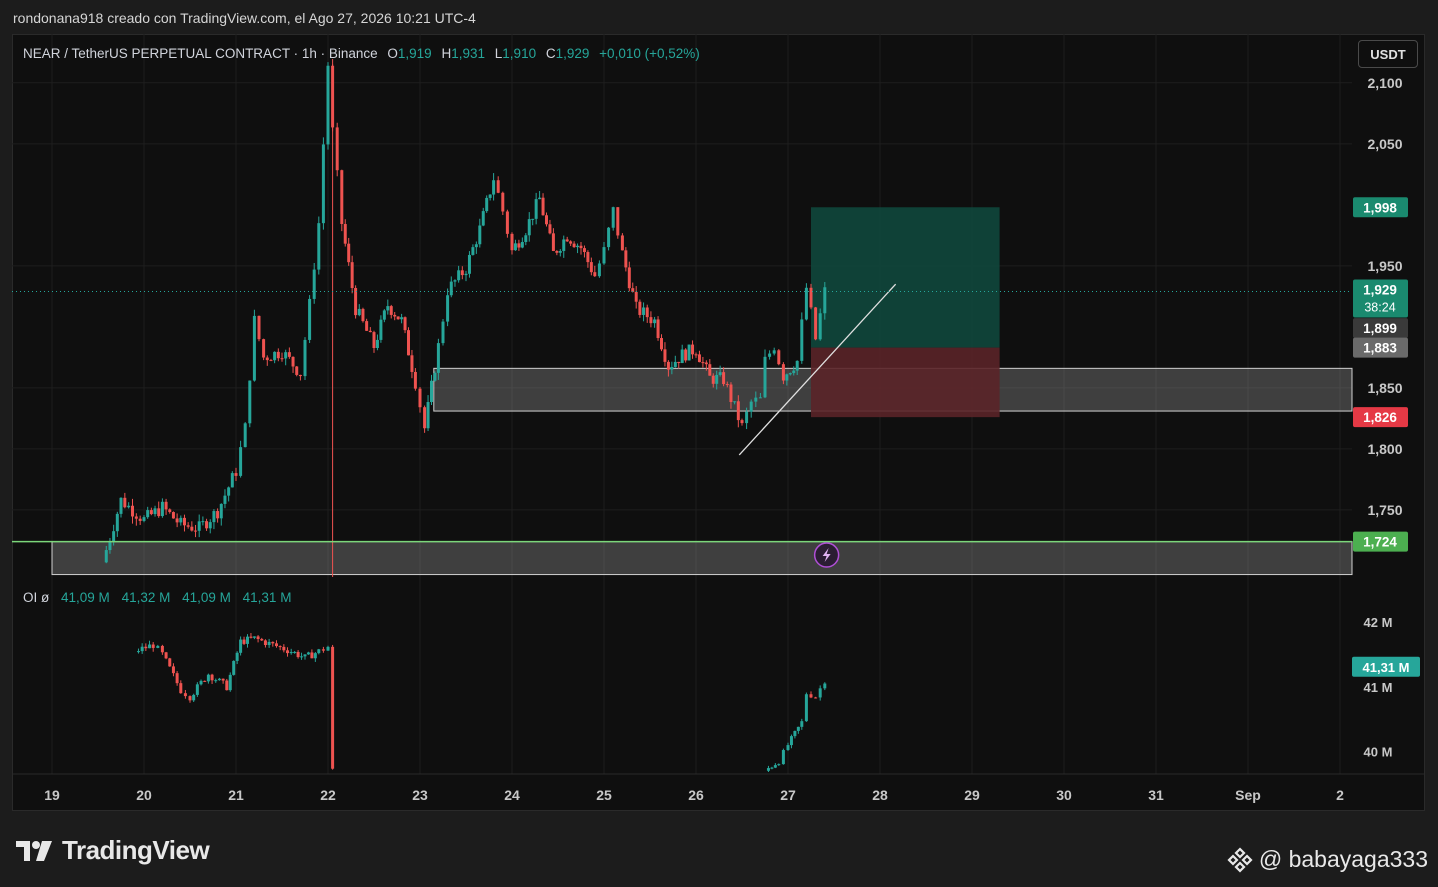 This screenshot has width=1438, height=887. What do you see at coordinates (1384, 388) in the screenshot?
I see `price-tick-label: 1,850` at bounding box center [1384, 388].